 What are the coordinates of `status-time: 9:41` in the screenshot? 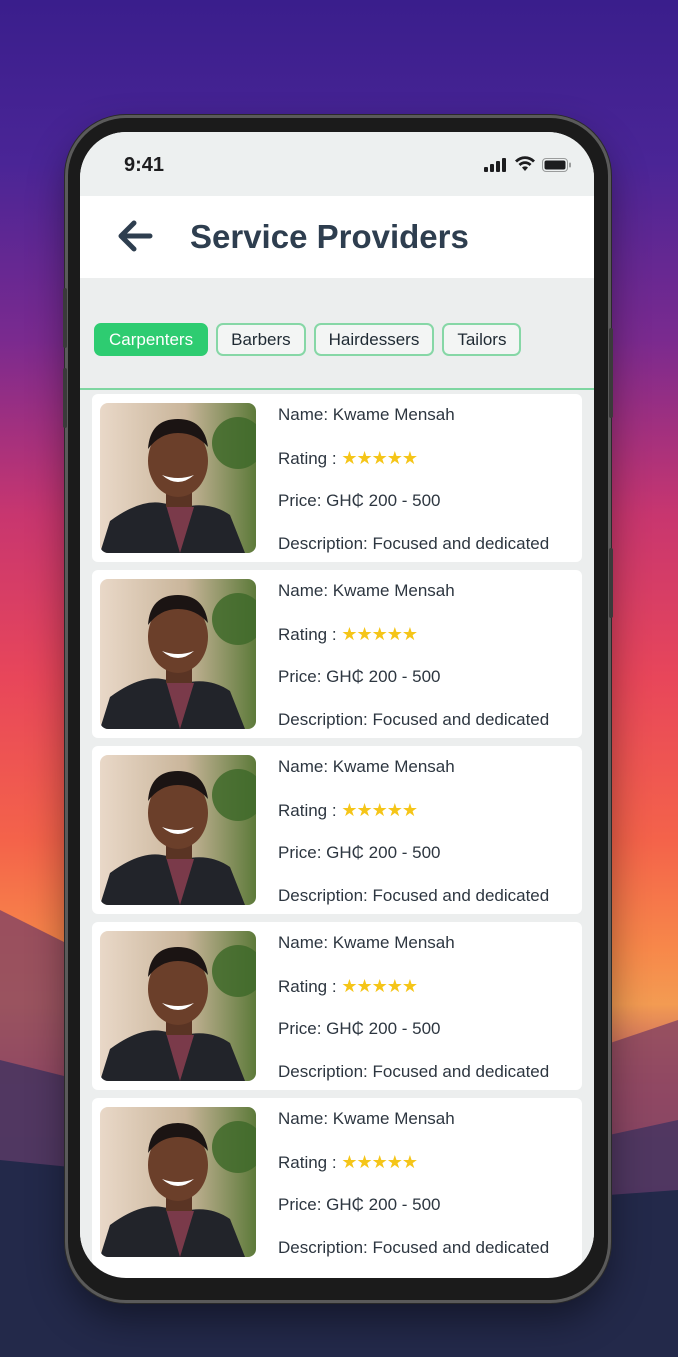 It's located at (144, 165).